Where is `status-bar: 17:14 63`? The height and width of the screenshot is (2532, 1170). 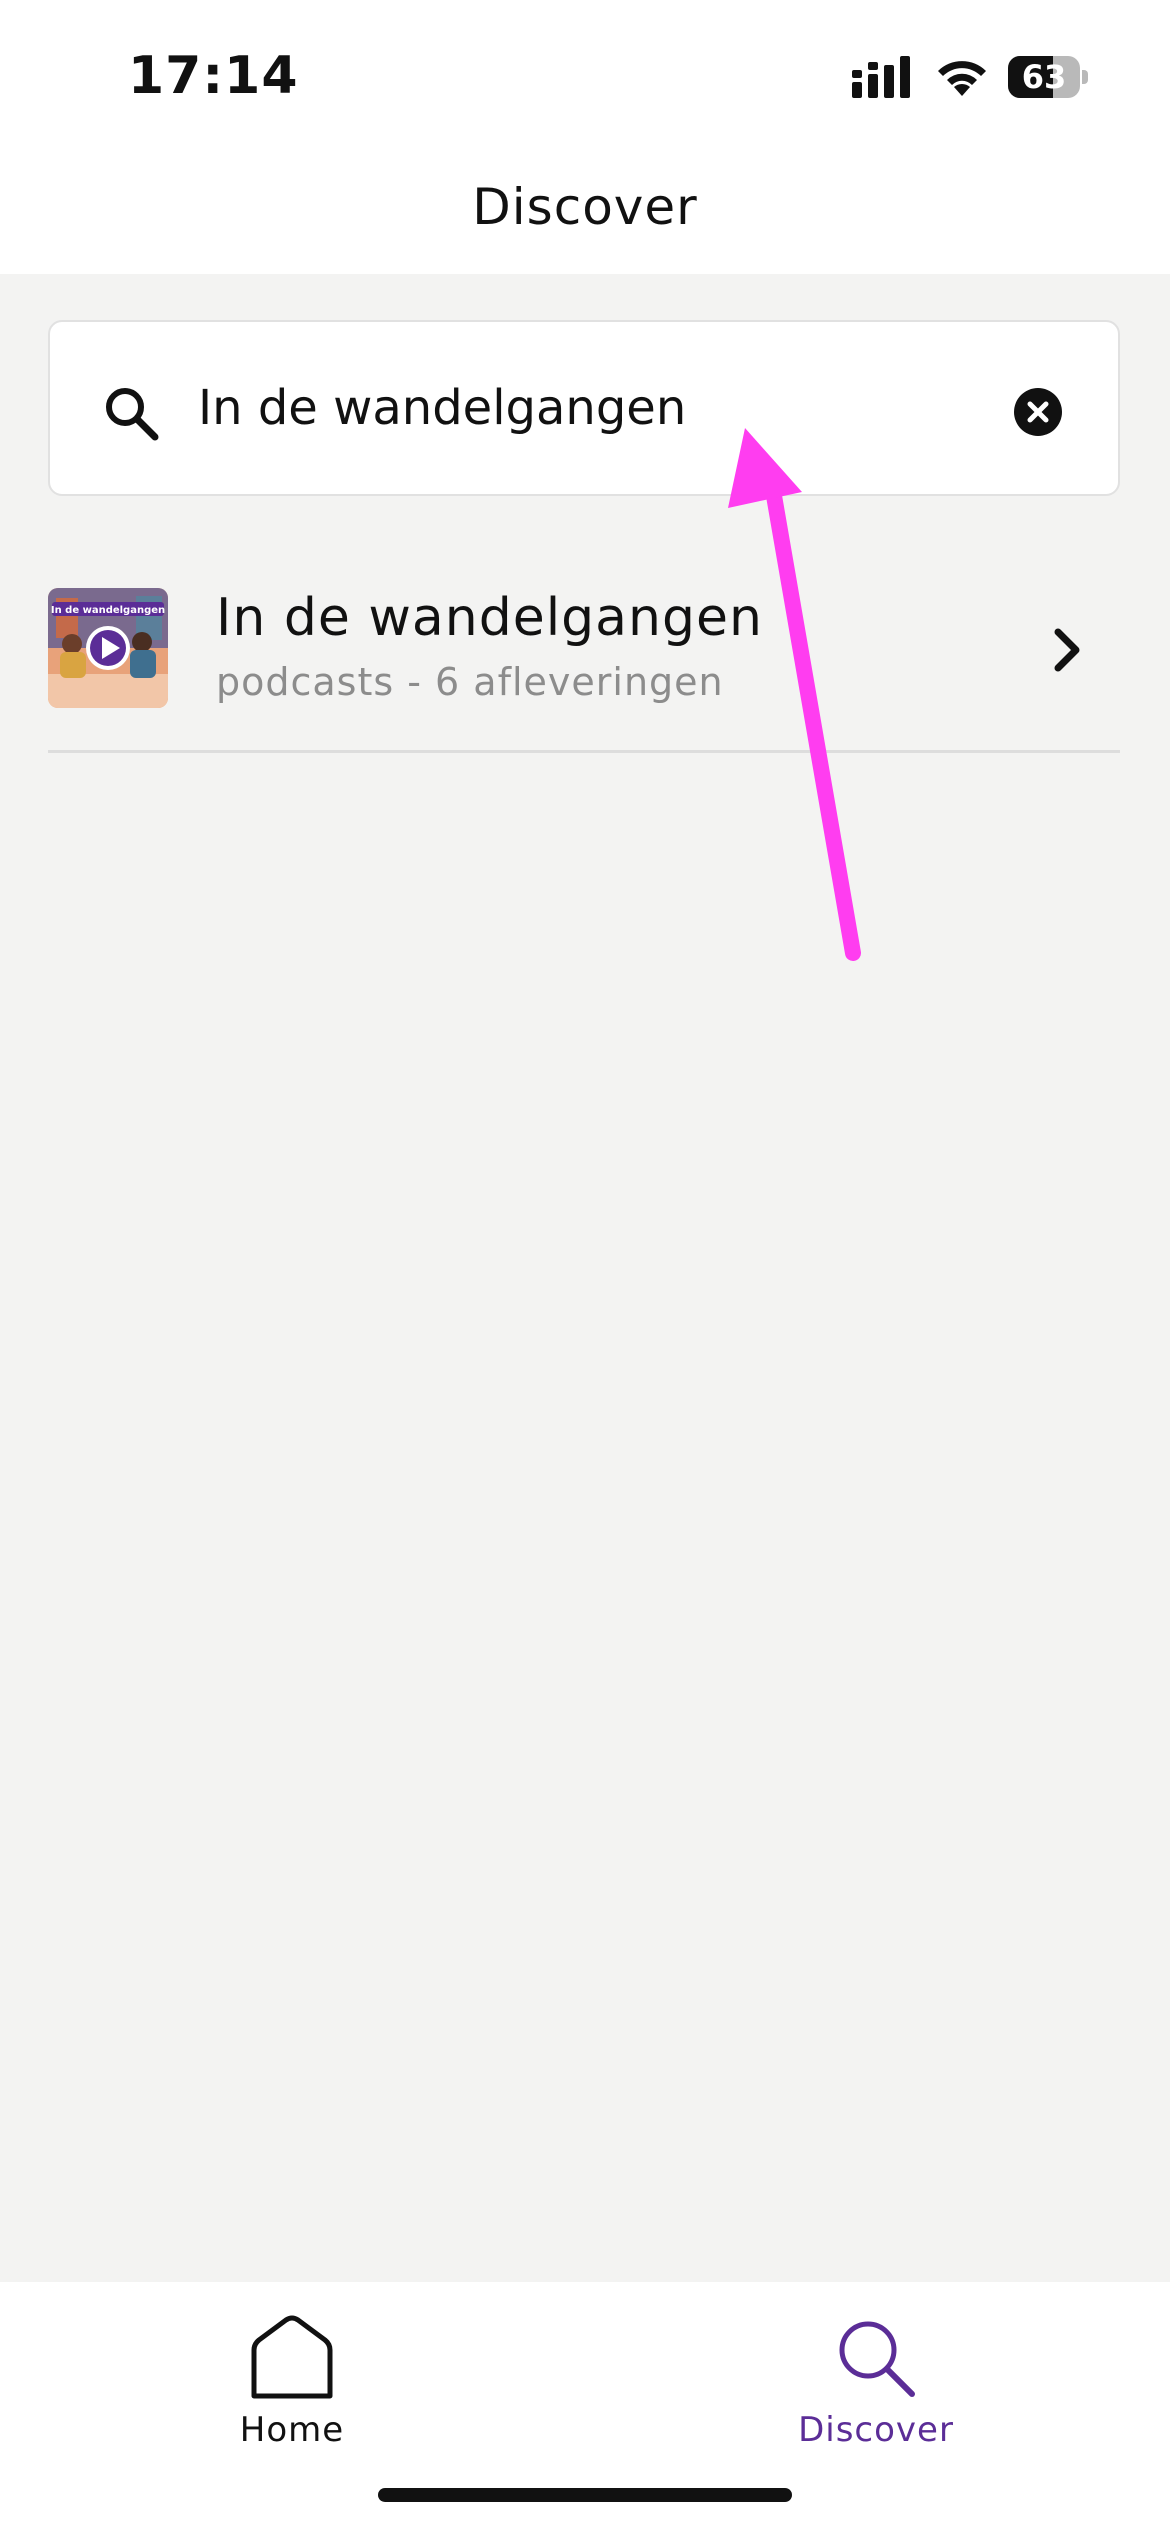 status-bar: 17:14 63 is located at coordinates (585, 75).